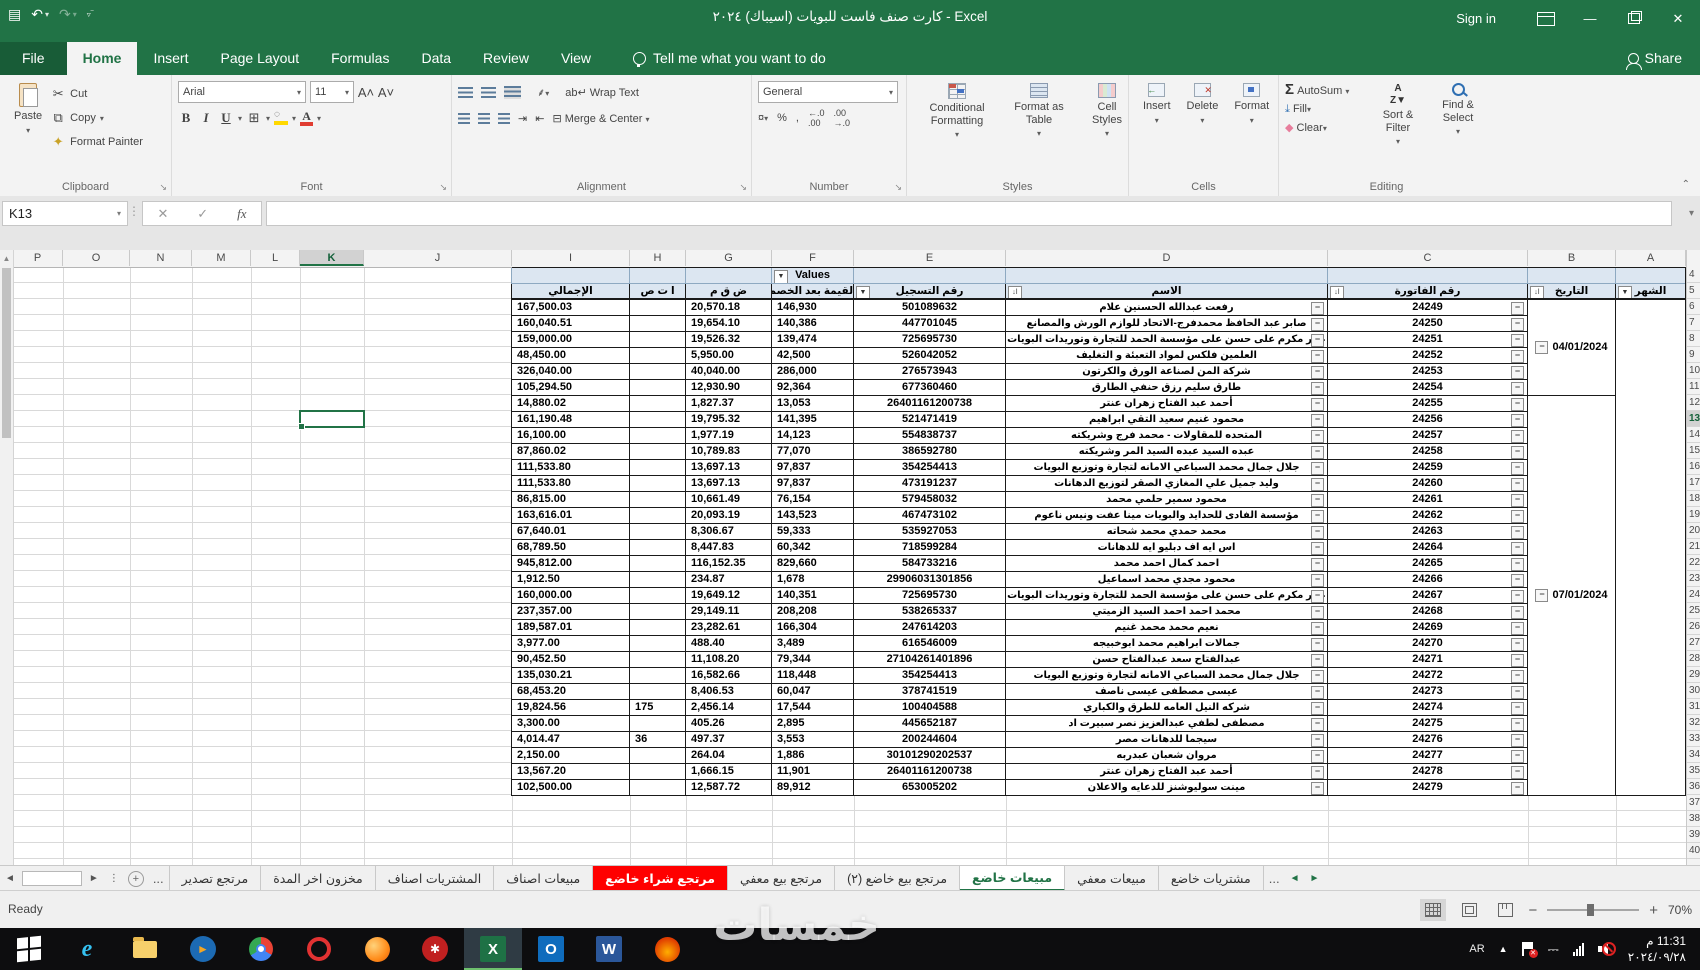 The image size is (1700, 970). What do you see at coordinates (728, 564) in the screenshot?
I see `vat-cell: 116,152.35` at bounding box center [728, 564].